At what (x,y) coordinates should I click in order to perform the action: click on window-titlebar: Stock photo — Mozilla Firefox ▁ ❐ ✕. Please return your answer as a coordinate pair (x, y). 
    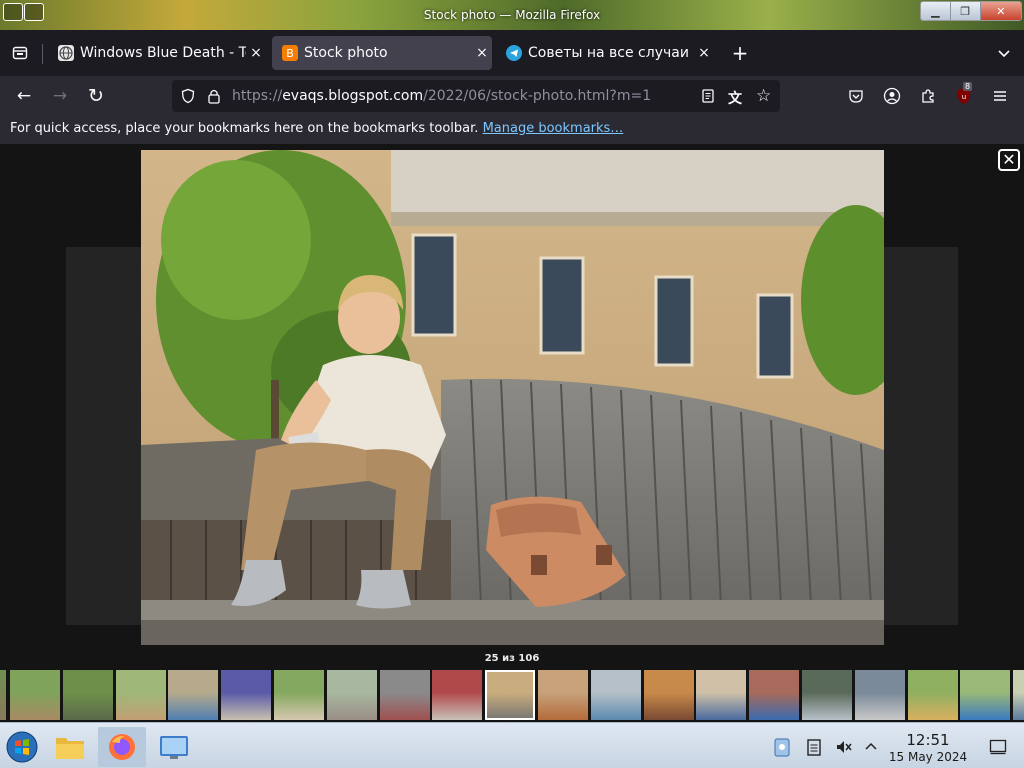
    Looking at the image, I should click on (512, 15).